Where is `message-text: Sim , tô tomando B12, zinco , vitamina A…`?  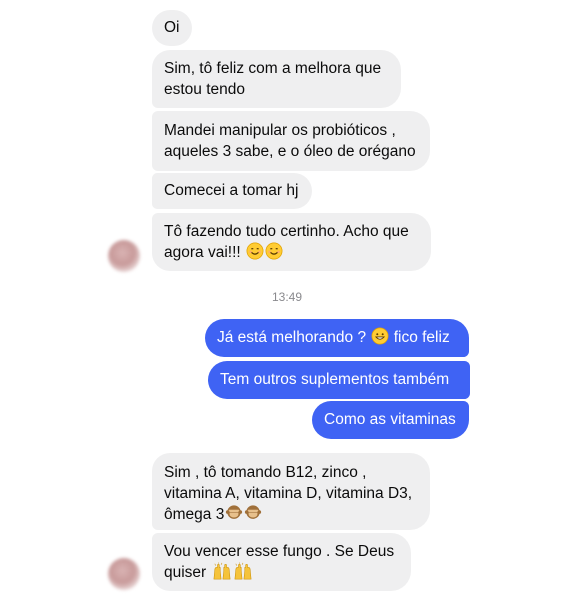 message-text: Sim , tô tomando B12, zinco , vitamina A… is located at coordinates (288, 493).